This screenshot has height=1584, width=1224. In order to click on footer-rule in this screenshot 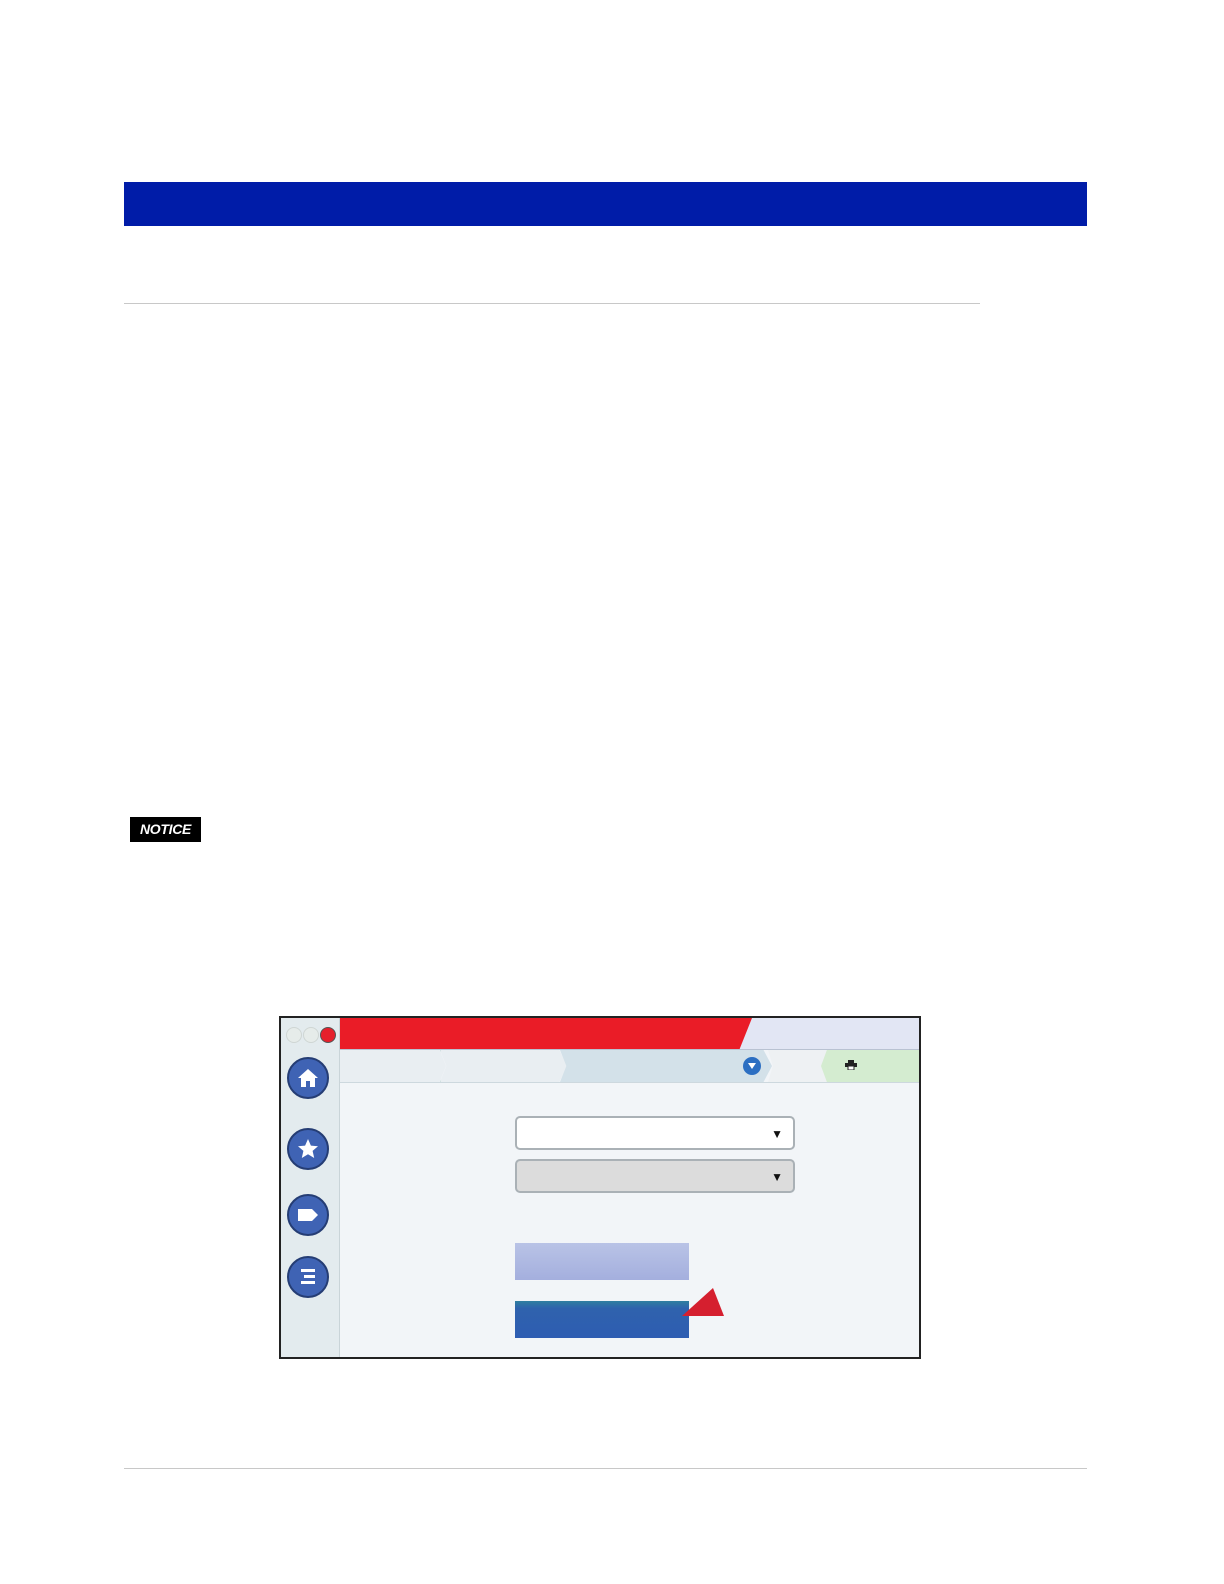, I will do `click(605, 1468)`.